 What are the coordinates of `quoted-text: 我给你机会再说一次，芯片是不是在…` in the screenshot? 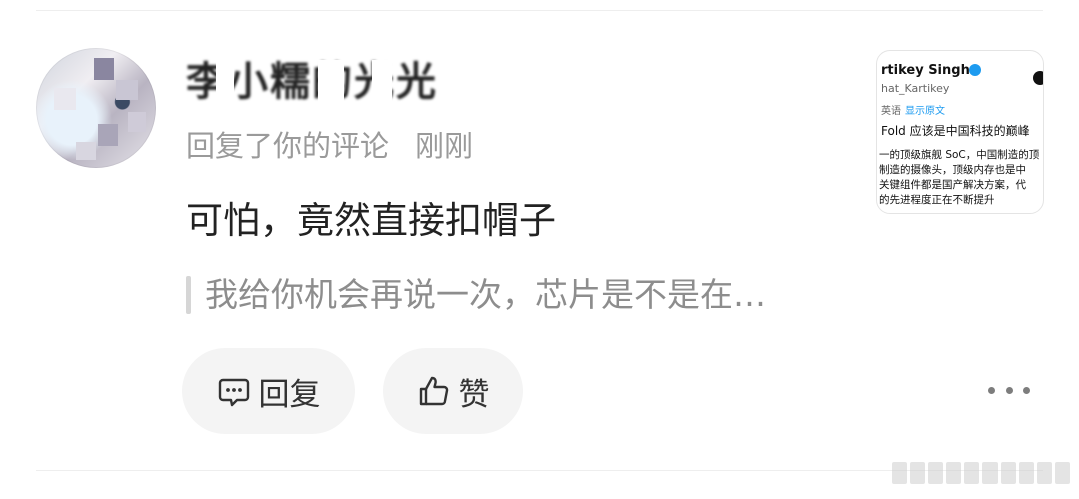 It's located at (485, 294).